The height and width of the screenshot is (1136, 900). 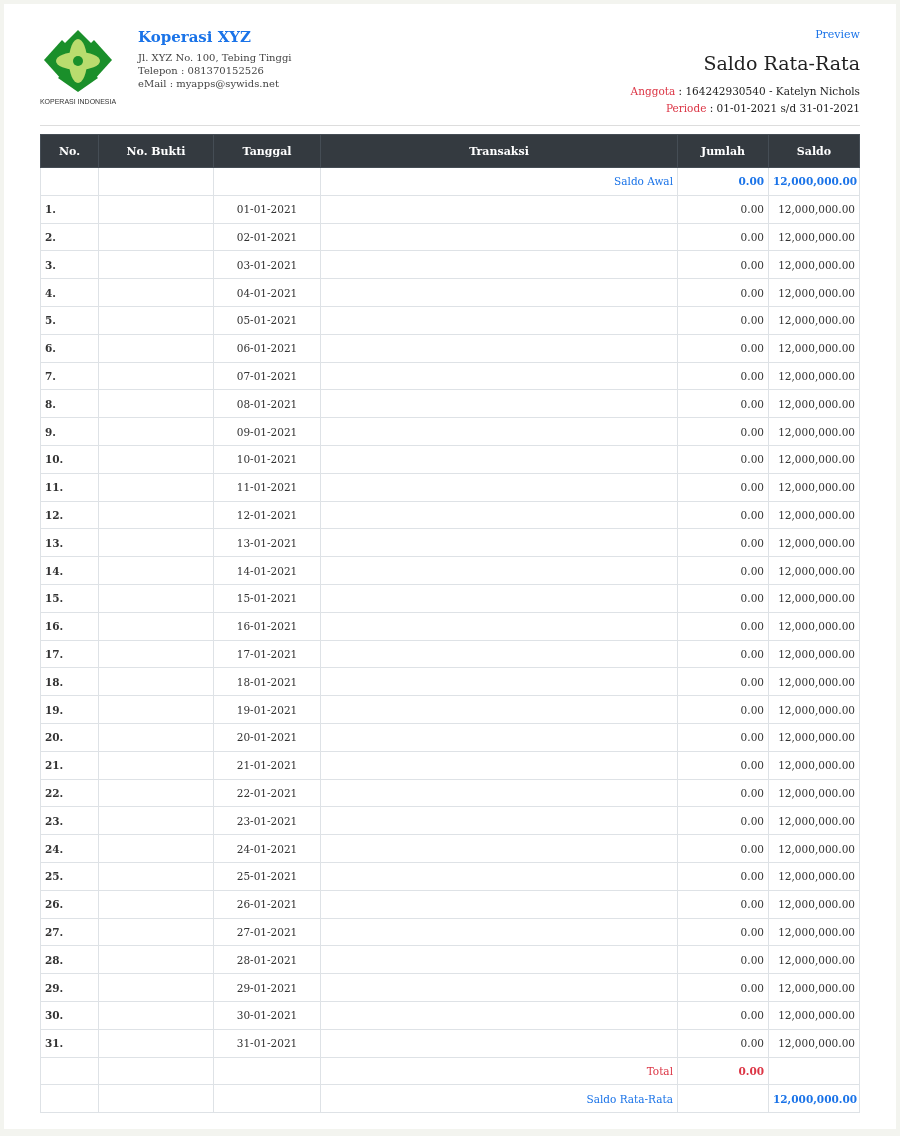 What do you see at coordinates (267, 654) in the screenshot?
I see `date-cell: 17-01-2021` at bounding box center [267, 654].